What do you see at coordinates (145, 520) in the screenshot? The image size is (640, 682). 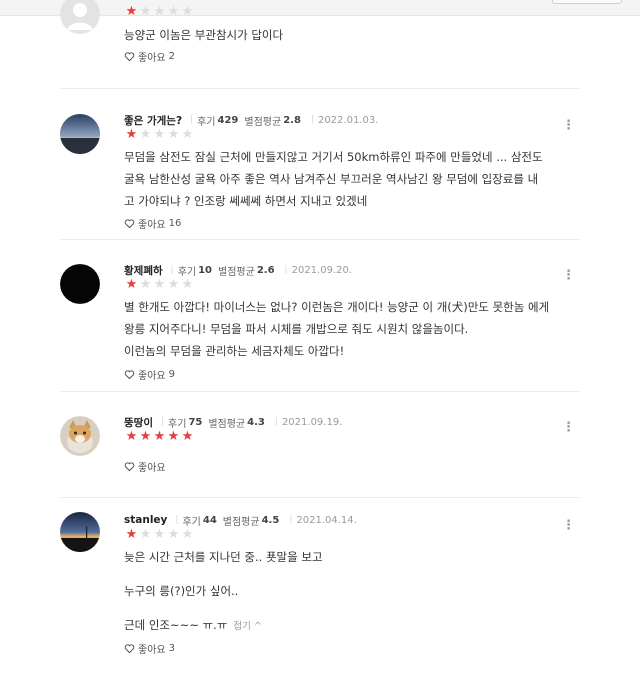 I see `reviewer-nickname: stanley` at bounding box center [145, 520].